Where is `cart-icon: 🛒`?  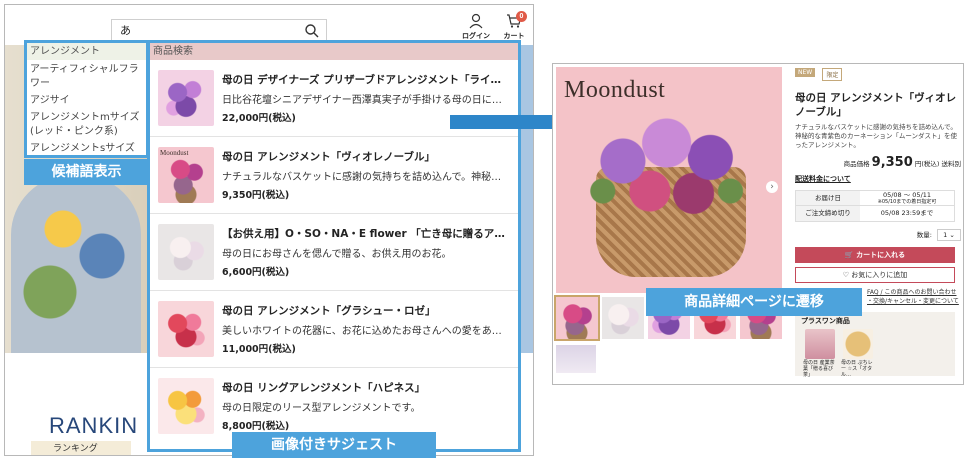
cart-icon: 🛒 is located at coordinates (849, 255).